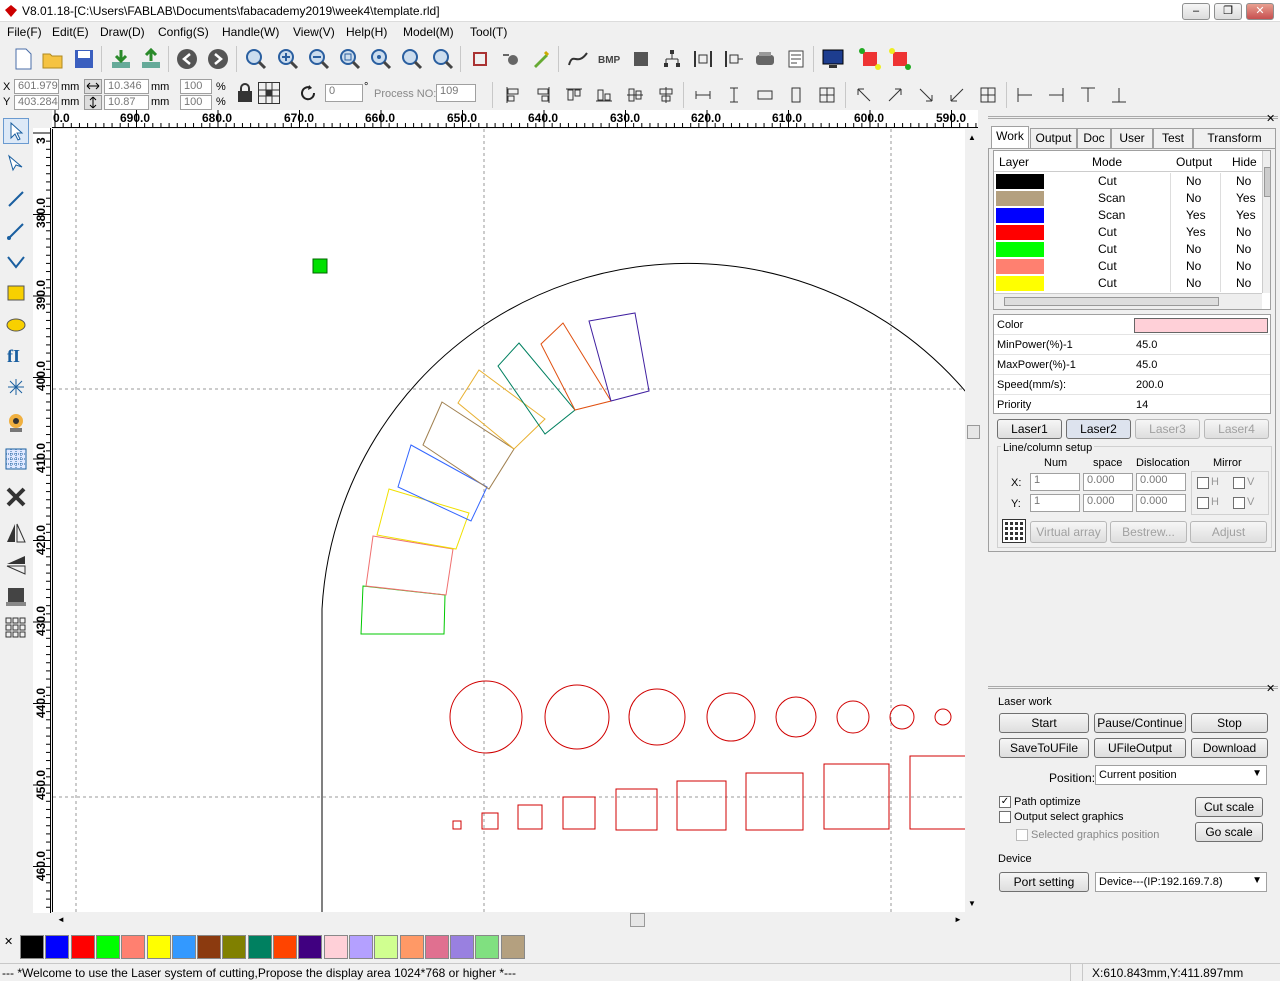 The height and width of the screenshot is (981, 1280). Describe the element at coordinates (16, 293) in the screenshot. I see `rectangle-tool-icon` at that location.